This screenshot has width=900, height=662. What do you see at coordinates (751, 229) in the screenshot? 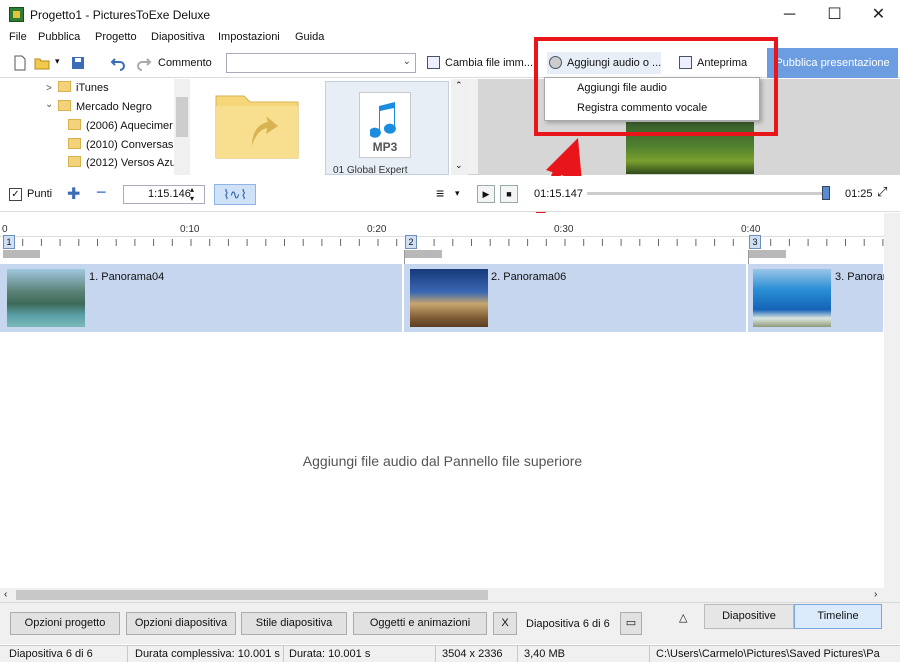
I see `ruler-label: 0:40` at bounding box center [751, 229].